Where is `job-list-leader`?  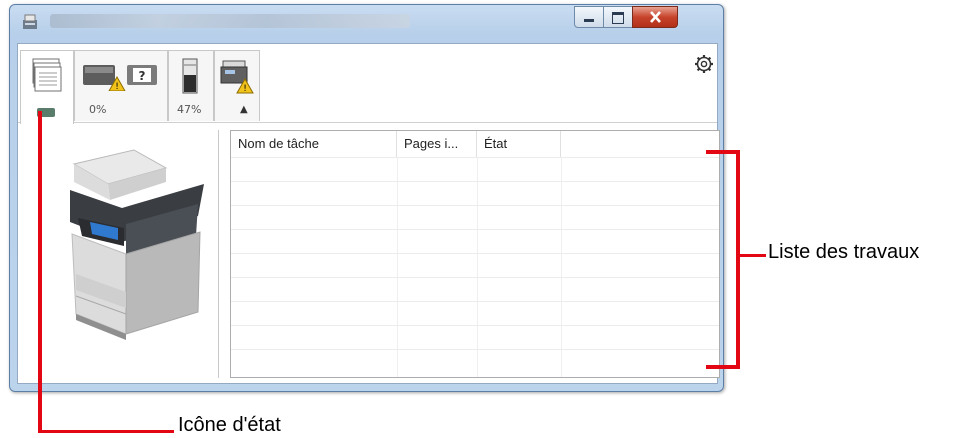
job-list-leader is located at coordinates (753, 255).